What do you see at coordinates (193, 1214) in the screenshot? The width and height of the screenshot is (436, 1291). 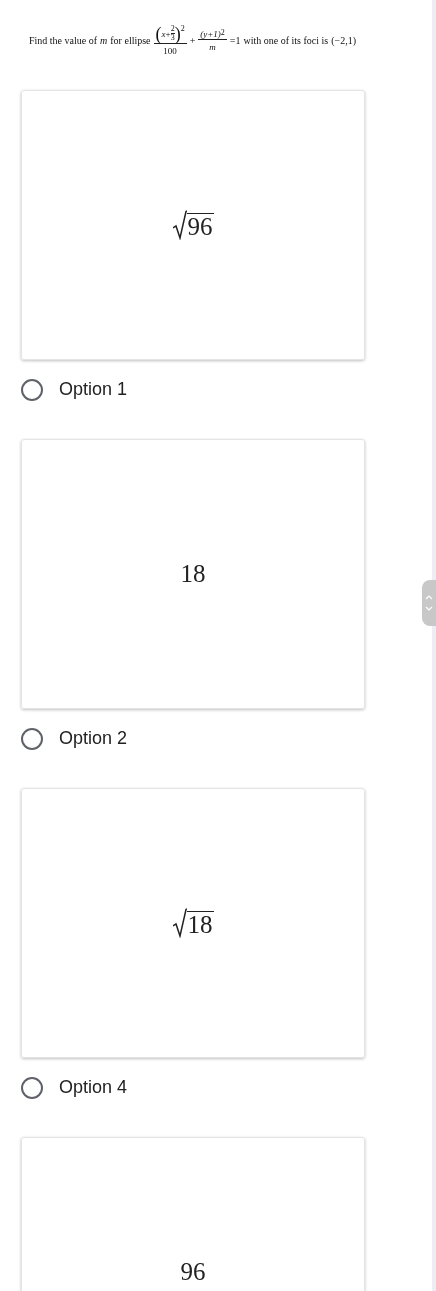 I see `answer-card: 96` at bounding box center [193, 1214].